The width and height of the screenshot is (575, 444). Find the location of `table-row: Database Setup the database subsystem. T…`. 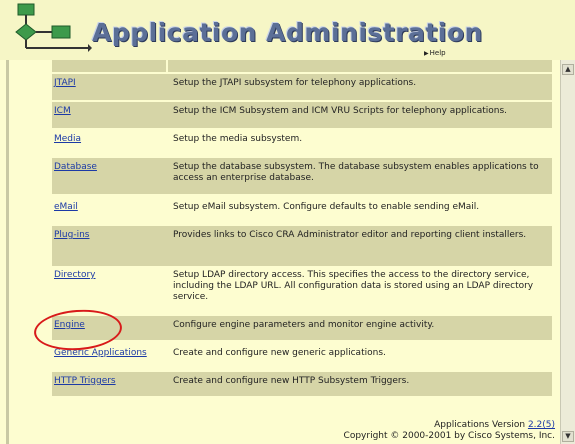

table-row: Database Setup the database subsystem. T… is located at coordinates (302, 176).